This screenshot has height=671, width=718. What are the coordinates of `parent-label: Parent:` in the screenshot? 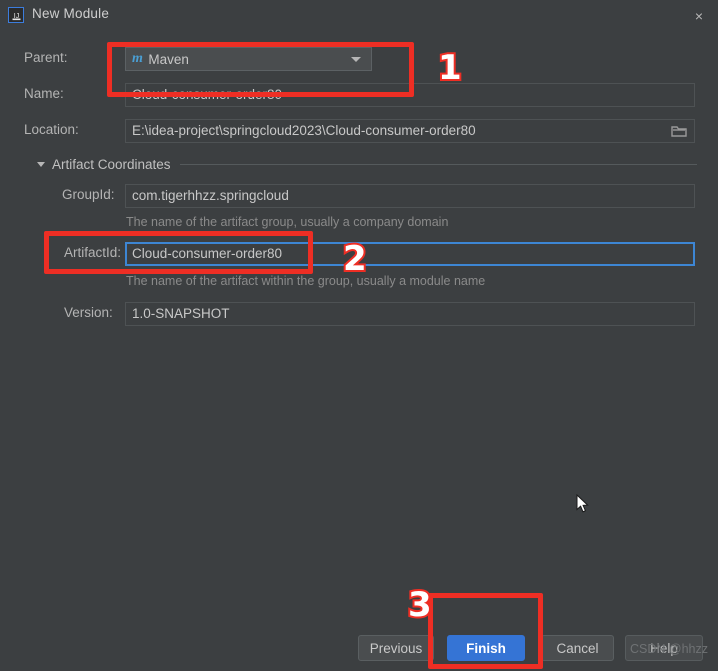 It's located at (46, 57).